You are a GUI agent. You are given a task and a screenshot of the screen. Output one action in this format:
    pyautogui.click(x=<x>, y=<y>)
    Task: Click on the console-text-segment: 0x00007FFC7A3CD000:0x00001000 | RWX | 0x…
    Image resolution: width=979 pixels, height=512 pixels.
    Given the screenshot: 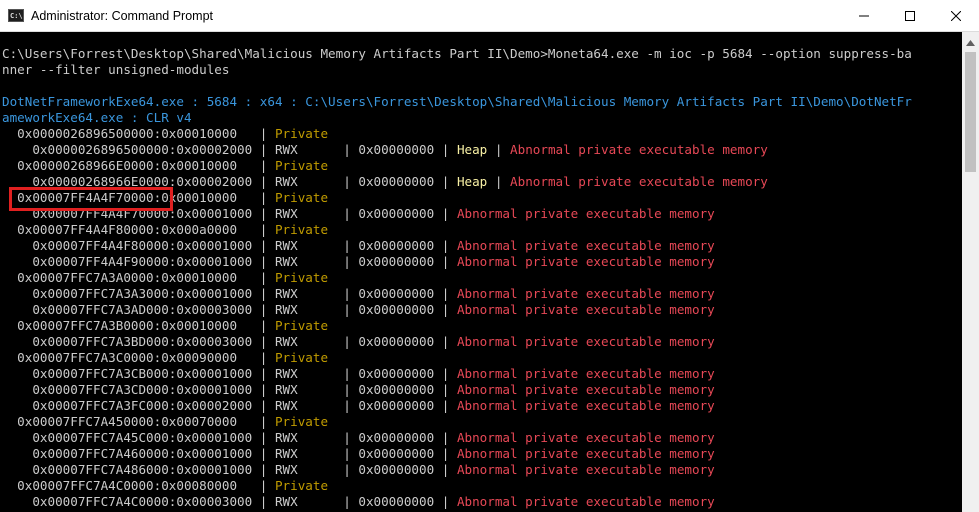 What is the action you would take?
    pyautogui.click(x=229, y=389)
    